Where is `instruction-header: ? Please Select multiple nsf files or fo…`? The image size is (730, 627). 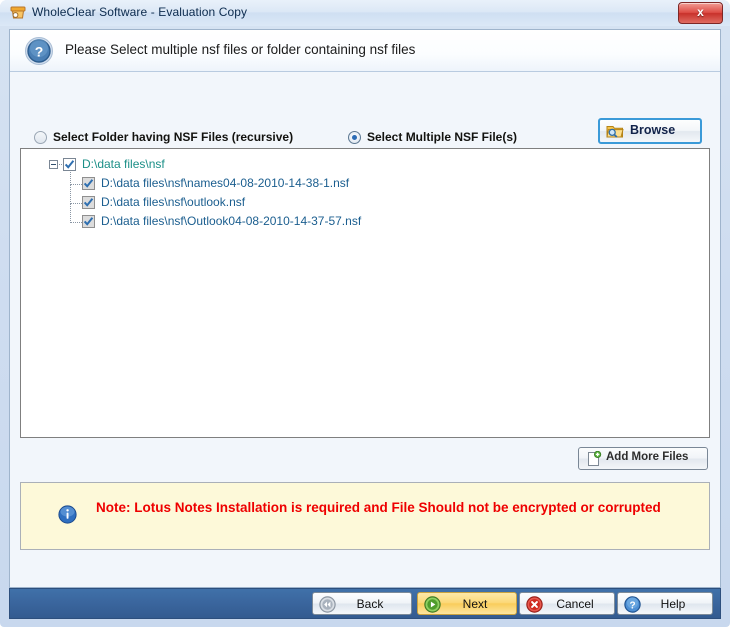 instruction-header: ? Please Select multiple nsf files or fo… is located at coordinates (365, 51).